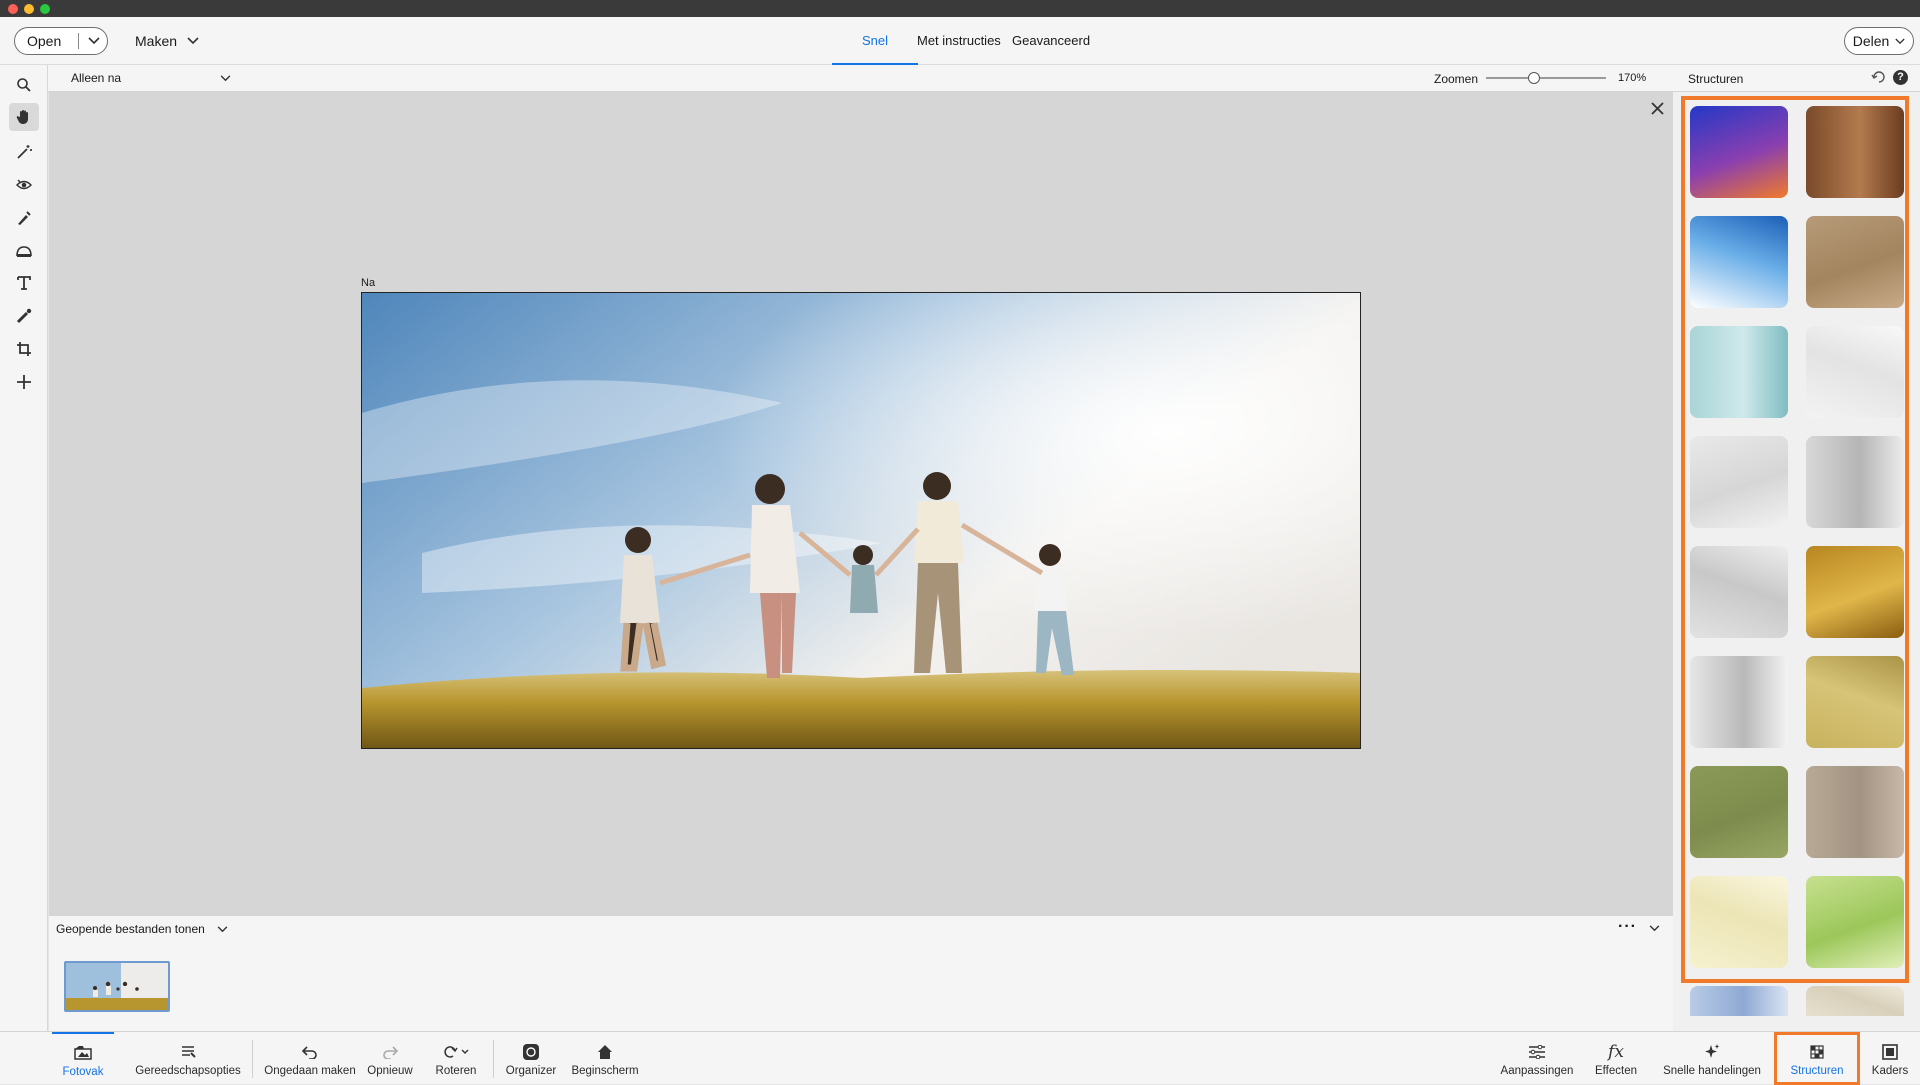 This screenshot has width=1920, height=1085. I want to click on maximize-window-button, so click(45, 9).